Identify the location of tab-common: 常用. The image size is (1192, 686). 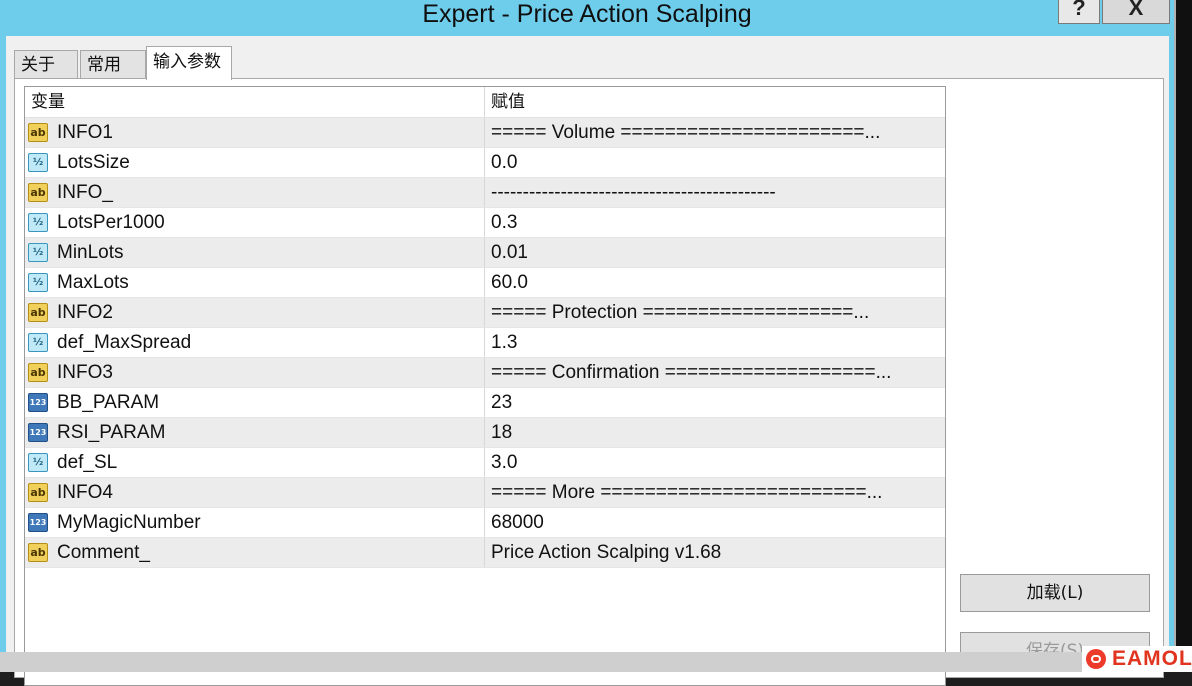
(113, 64).